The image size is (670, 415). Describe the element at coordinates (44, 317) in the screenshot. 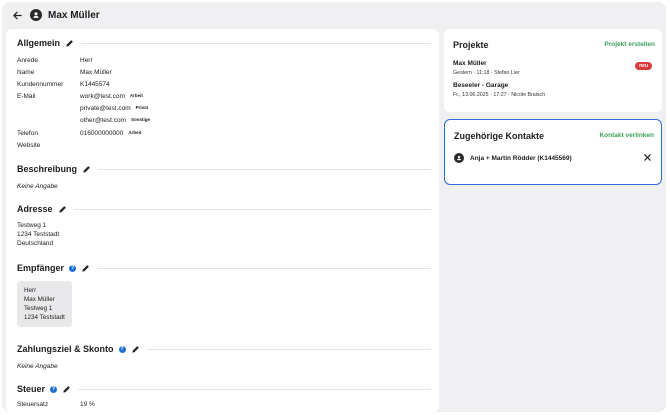

I see `recipient-line: 1234 Teststadt` at that location.